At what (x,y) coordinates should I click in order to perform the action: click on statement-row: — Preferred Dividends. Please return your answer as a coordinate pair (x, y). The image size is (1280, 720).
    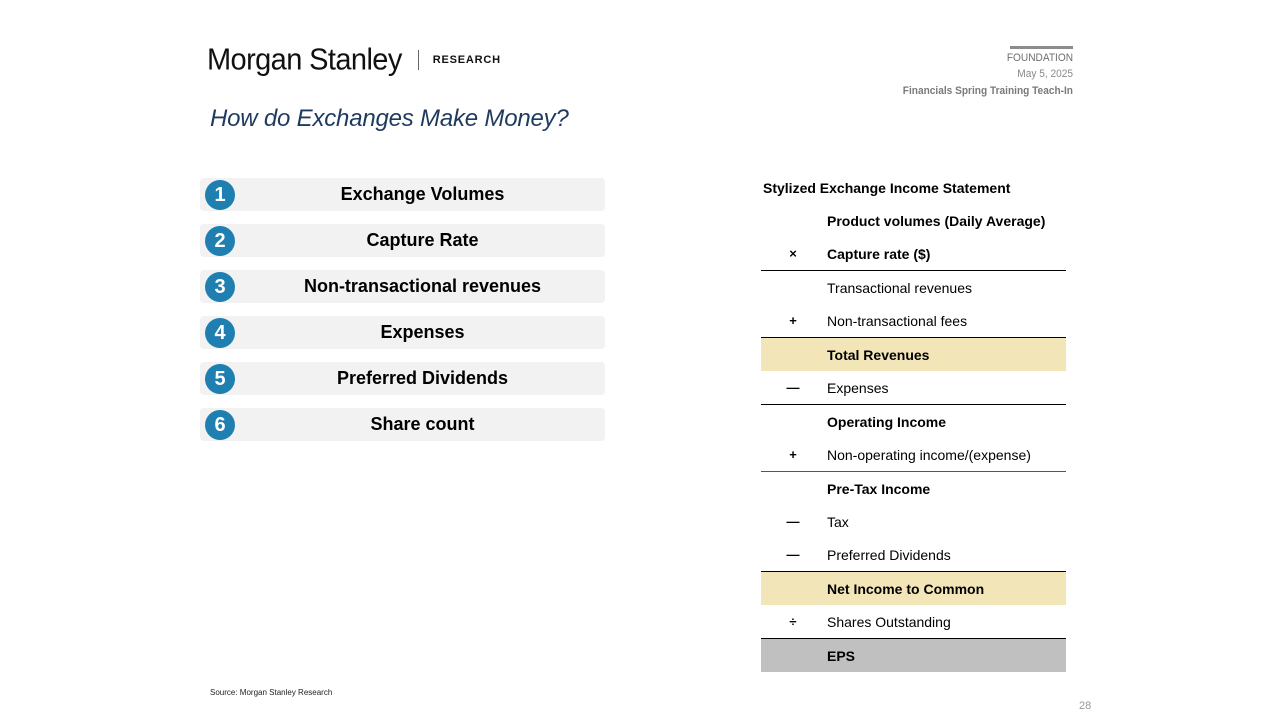
    Looking at the image, I should click on (913, 555).